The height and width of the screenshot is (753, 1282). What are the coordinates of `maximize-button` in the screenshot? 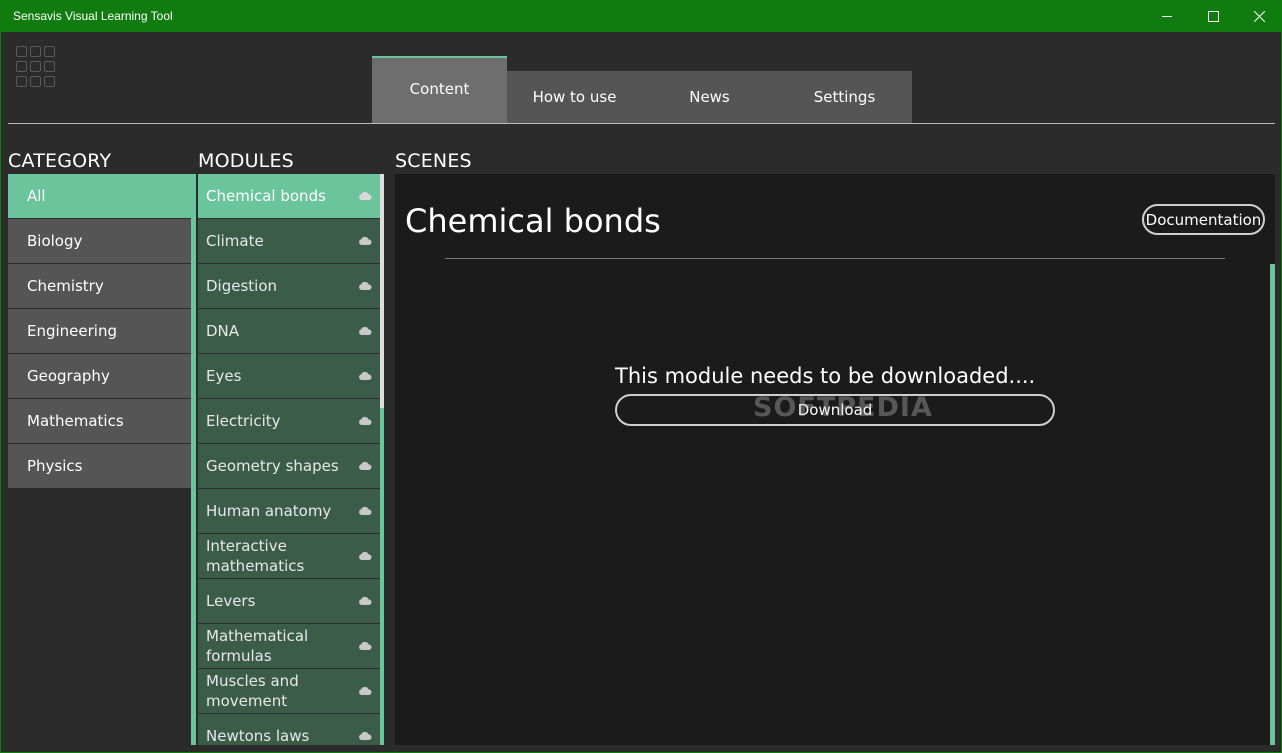 It's located at (1213, 16).